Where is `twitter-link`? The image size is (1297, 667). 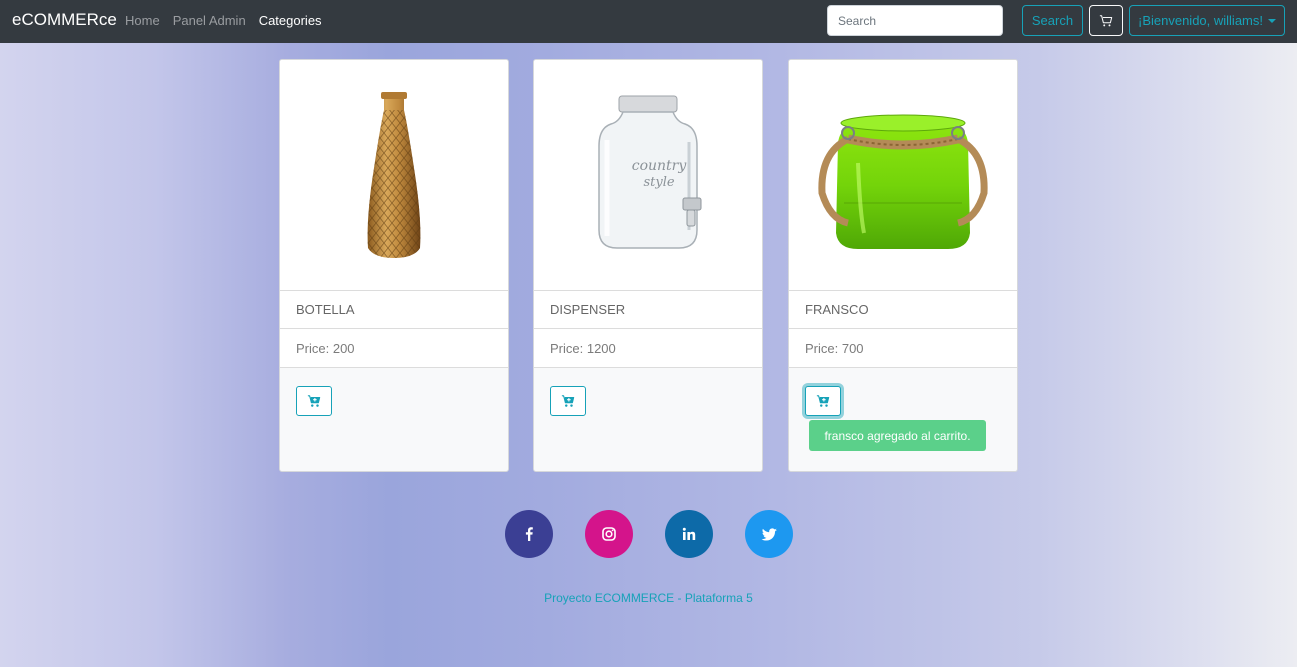
twitter-link is located at coordinates (769, 534).